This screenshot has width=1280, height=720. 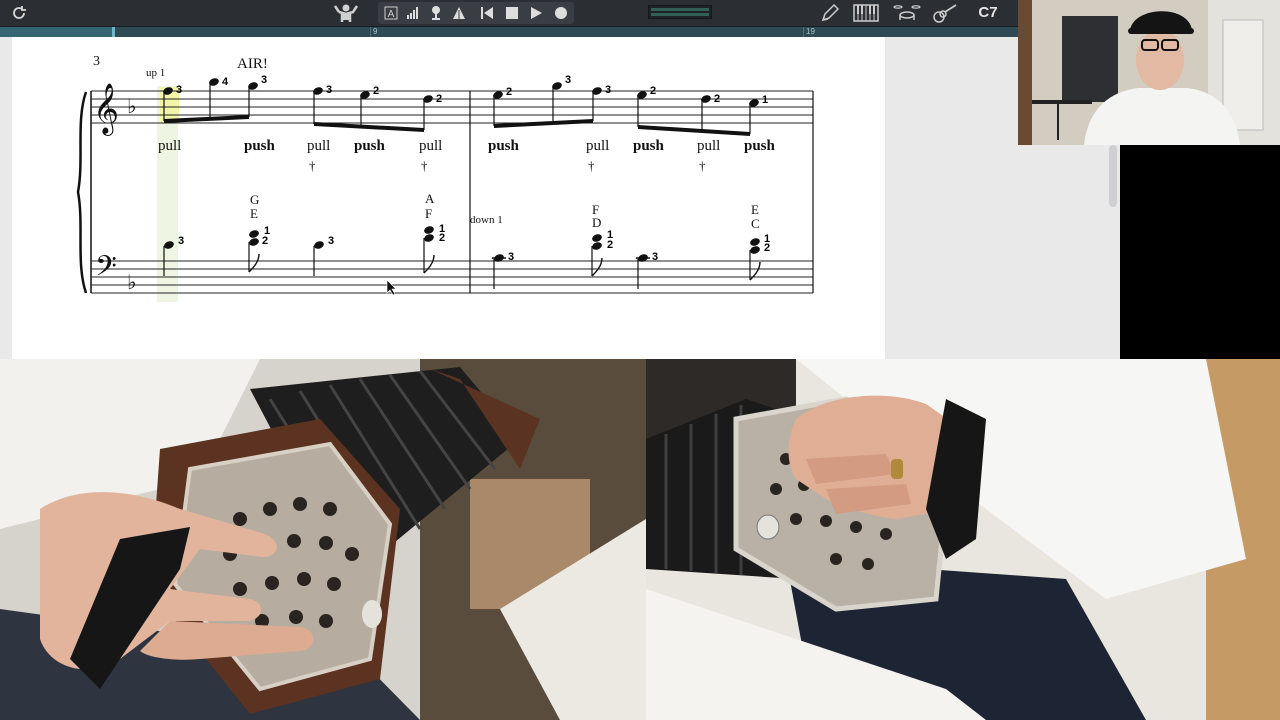 I want to click on bass-clef: 𝄢, so click(x=106, y=270).